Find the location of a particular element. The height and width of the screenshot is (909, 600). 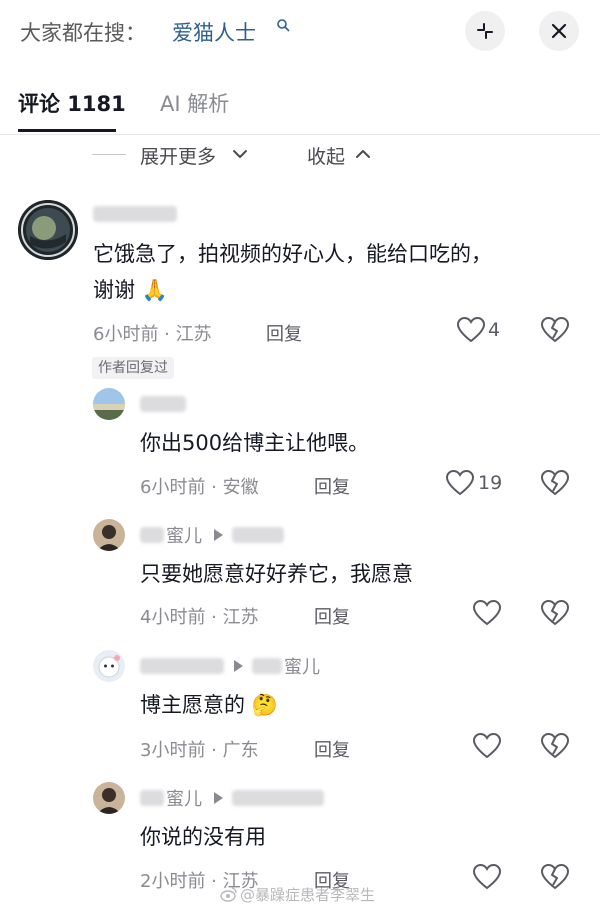

reply-text: 博主愿意的 🤔 is located at coordinates (209, 705).